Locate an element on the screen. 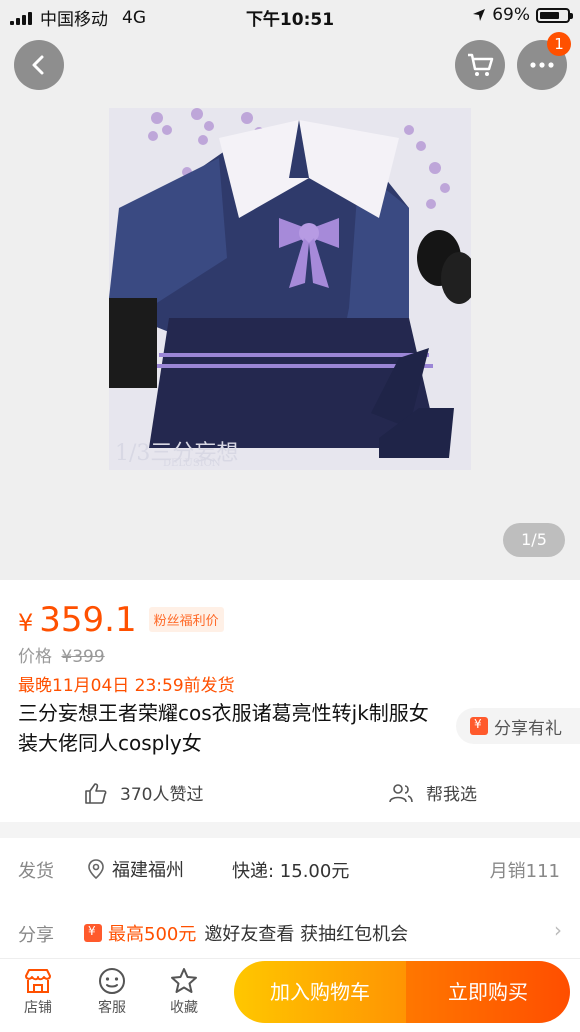 Image resolution: width=580 pixels, height=1032 pixels. chevron-left-icon is located at coordinates (38, 65).